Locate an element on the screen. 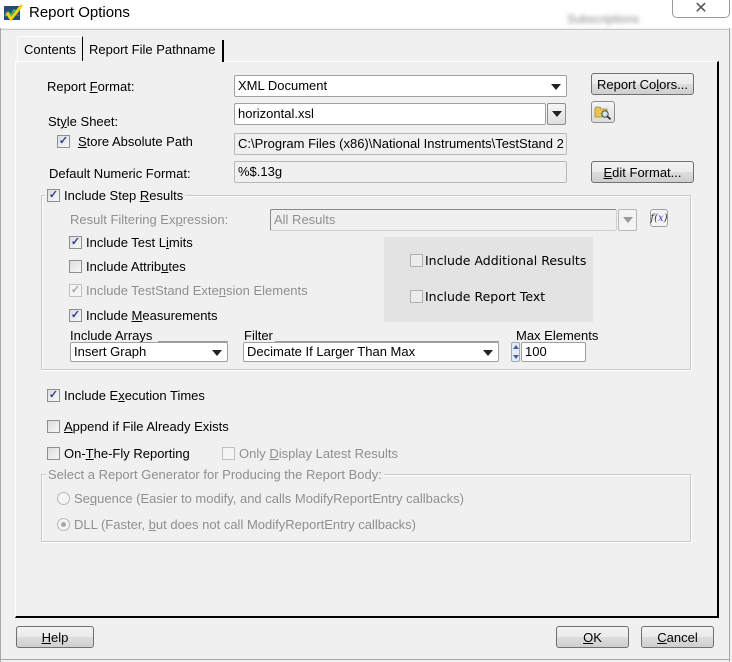 This screenshot has height=662, width=732. title-bar: Report Options Subscriptions ✕ is located at coordinates (366, 14).